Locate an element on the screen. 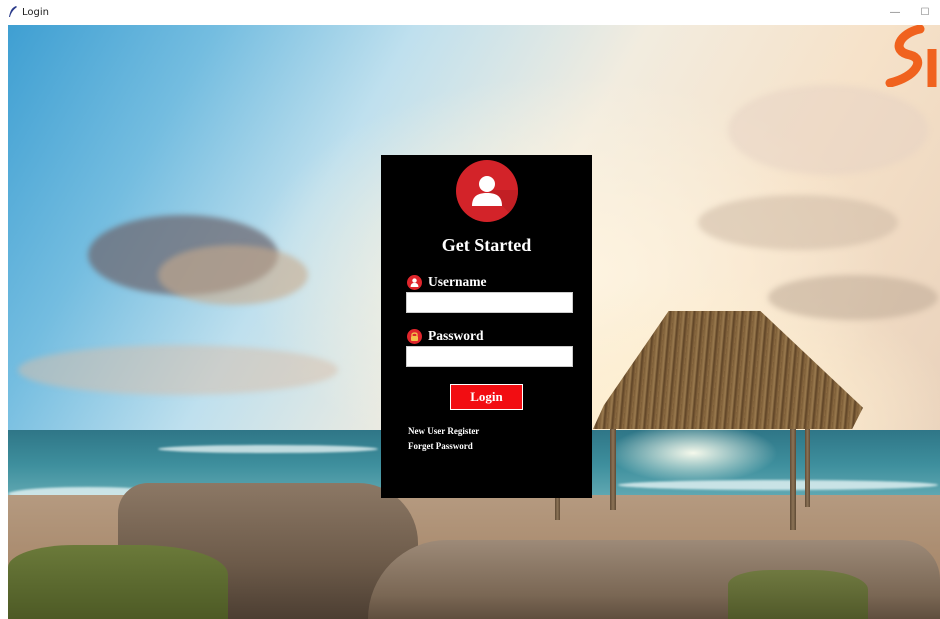 The height and width of the screenshot is (619, 940). password-label-text: Password is located at coordinates (456, 335).